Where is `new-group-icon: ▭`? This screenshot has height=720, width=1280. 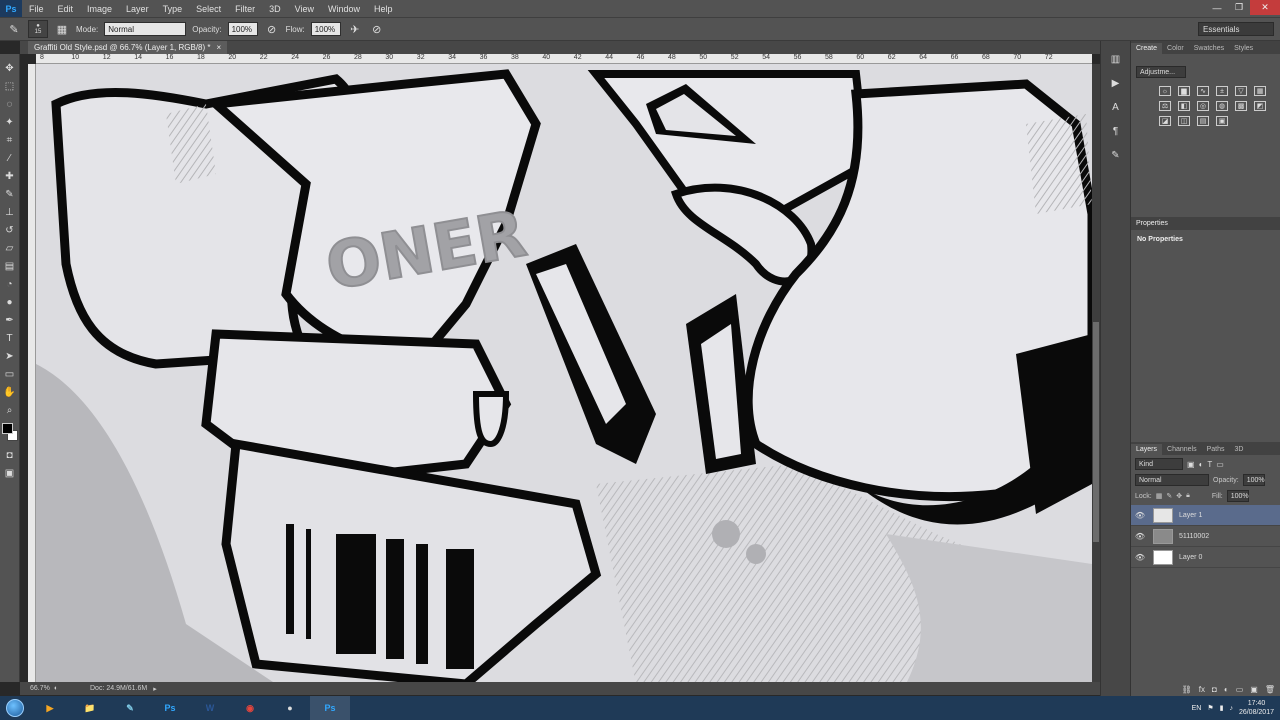 new-group-icon: ▭ is located at coordinates (1240, 689).